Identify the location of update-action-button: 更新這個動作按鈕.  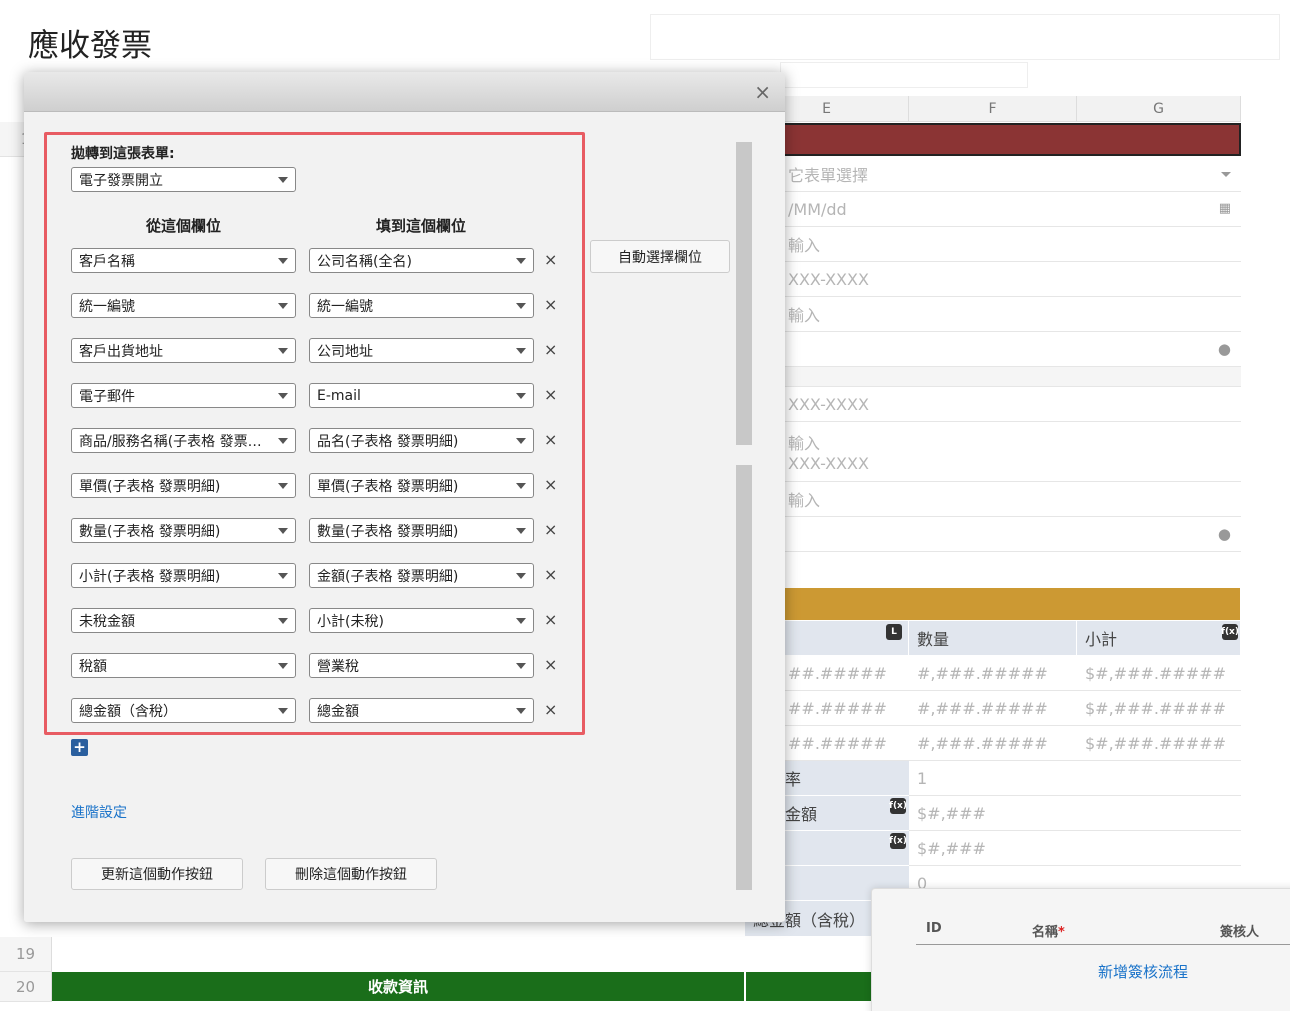
(157, 874).